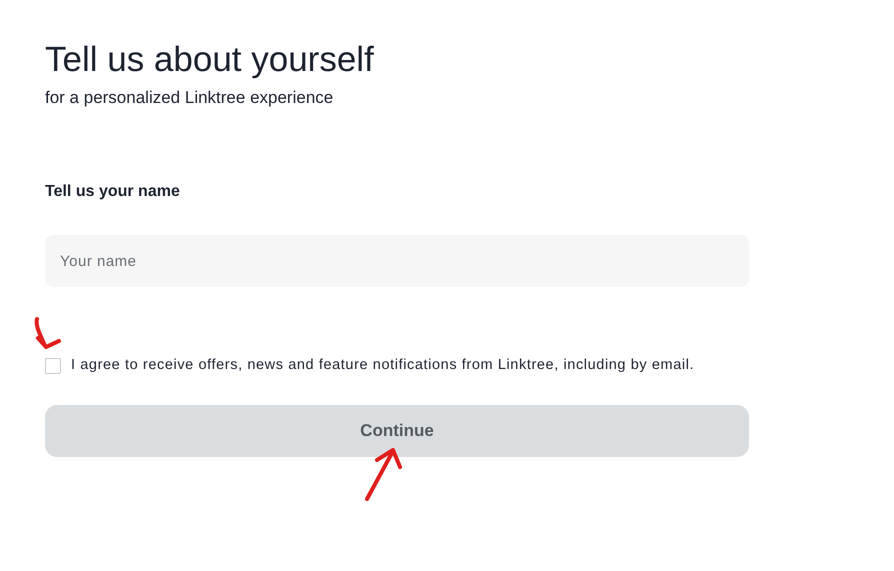 This screenshot has height=571, width=894. Describe the element at coordinates (397, 261) in the screenshot. I see `name-input-field: Your name` at that location.